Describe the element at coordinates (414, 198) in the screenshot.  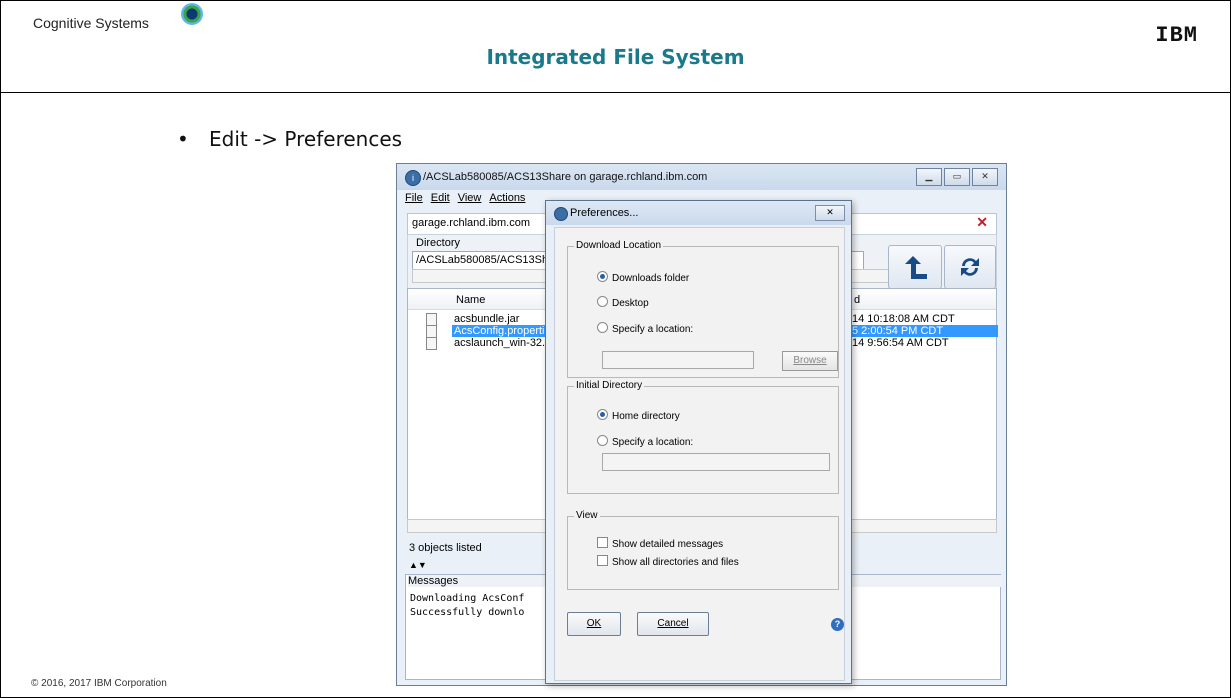
I see `menu-file: File` at that location.